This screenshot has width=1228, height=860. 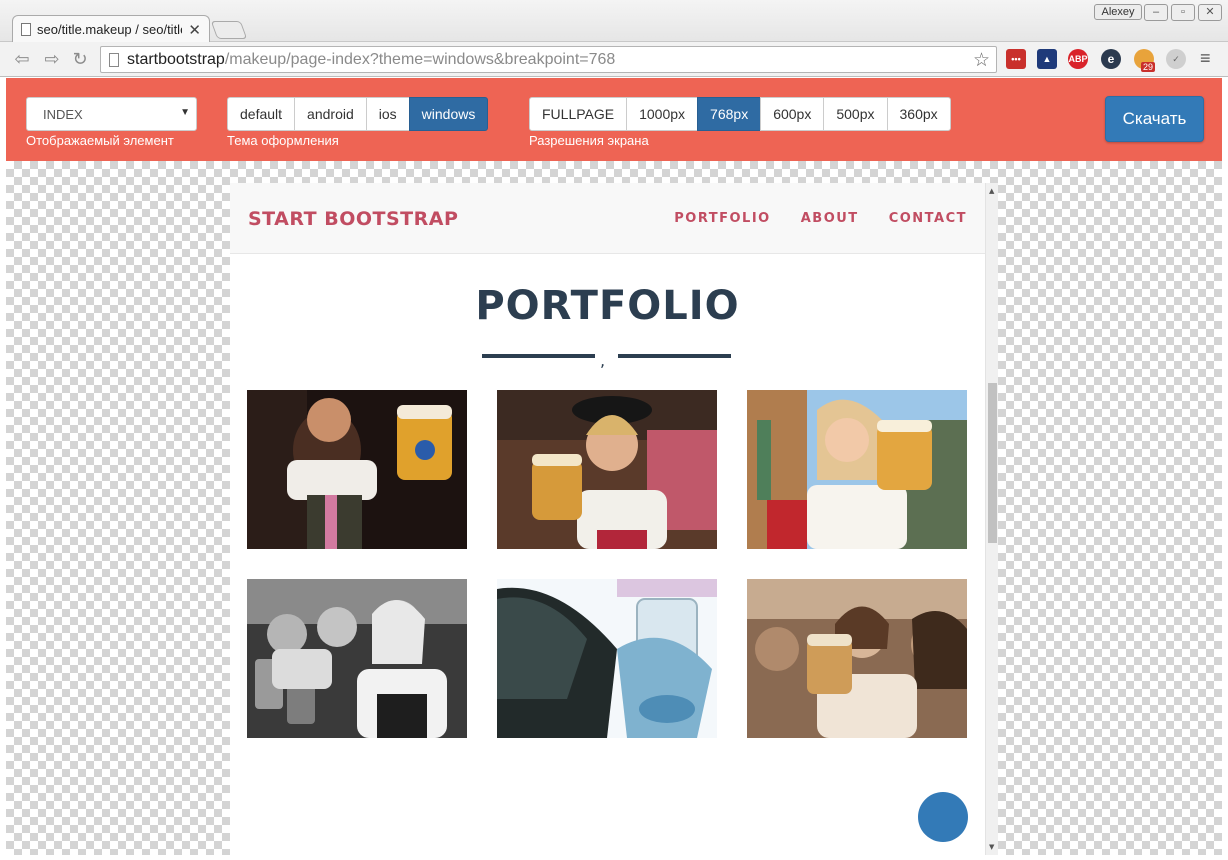 I want to click on element-select-label: Отображаемый элемент, so click(x=100, y=140).